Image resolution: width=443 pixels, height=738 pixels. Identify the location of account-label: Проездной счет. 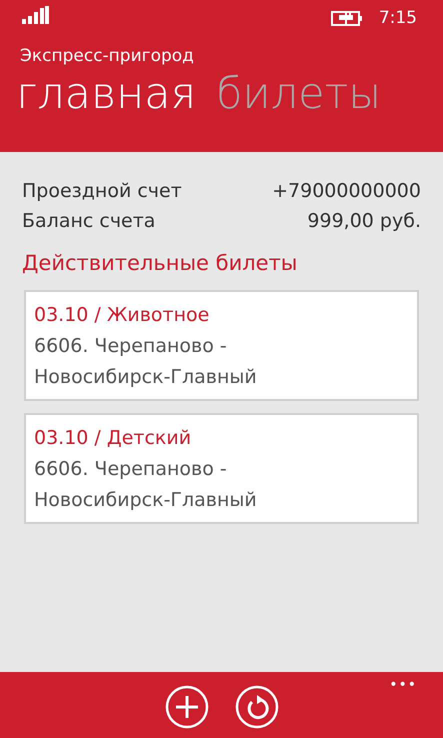
(102, 191).